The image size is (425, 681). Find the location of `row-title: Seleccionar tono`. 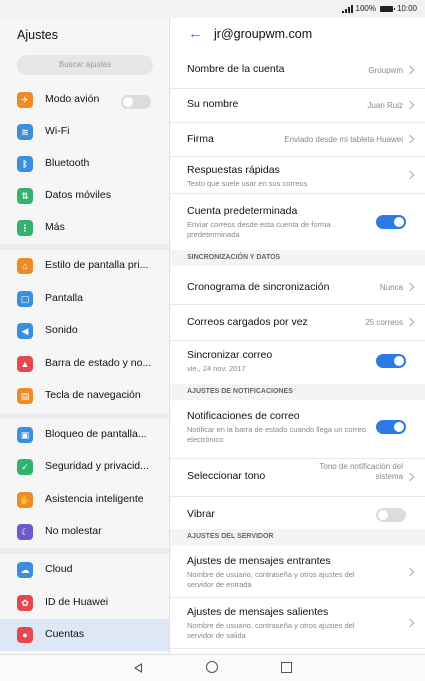

row-title: Seleccionar tono is located at coordinates (226, 476).